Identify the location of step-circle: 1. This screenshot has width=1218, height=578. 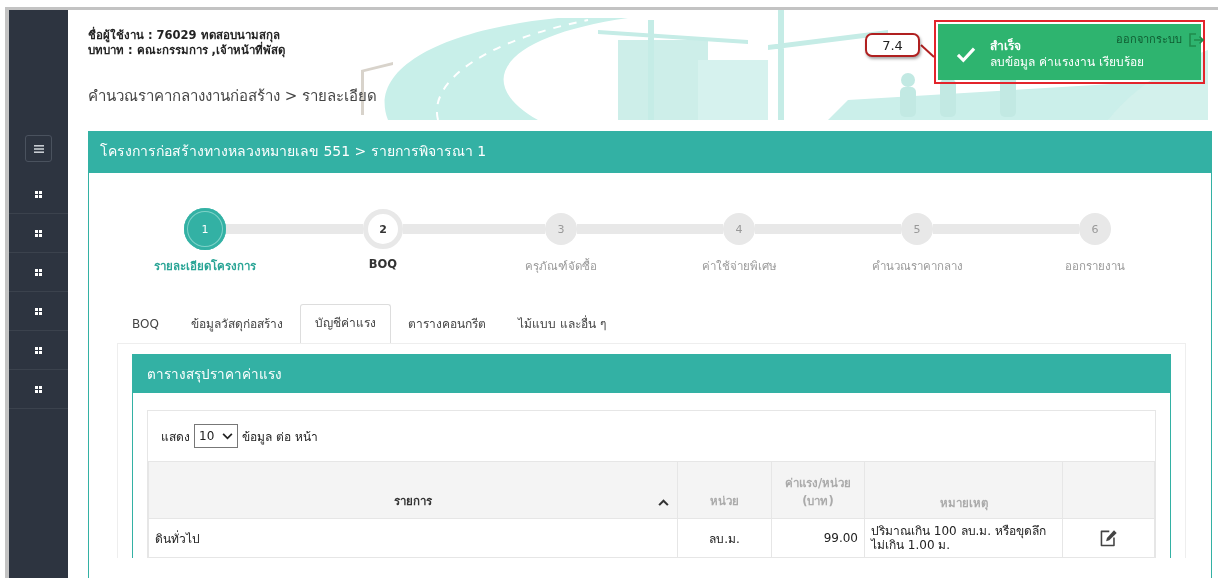
(205, 229).